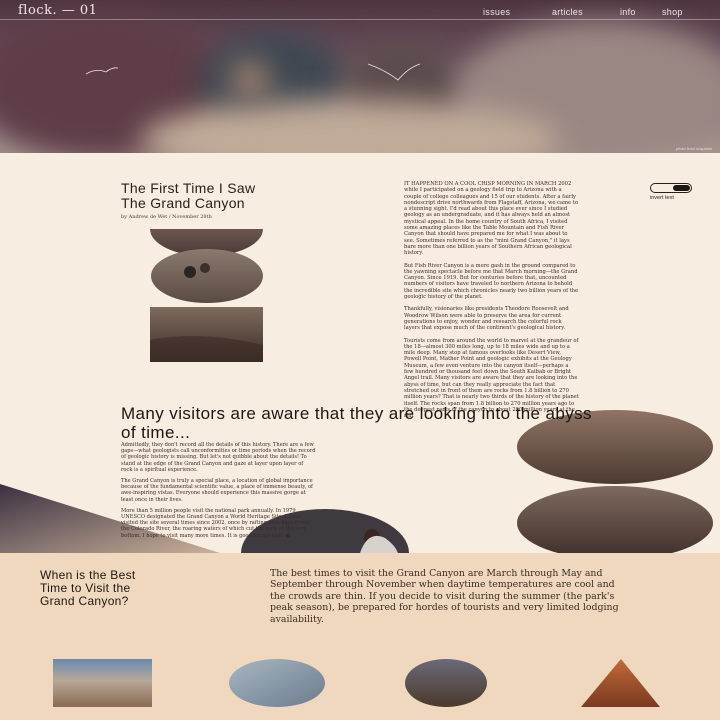 This screenshot has width=720, height=720. I want to click on gallery-artwork, so click(356, 683).